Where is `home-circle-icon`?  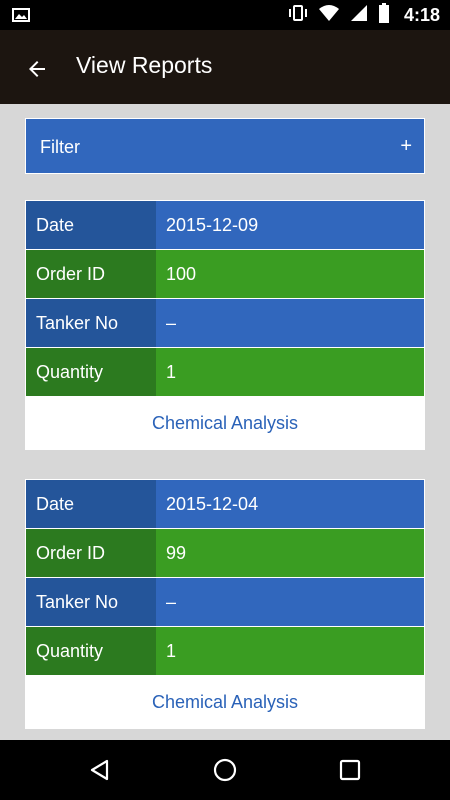
home-circle-icon is located at coordinates (225, 770).